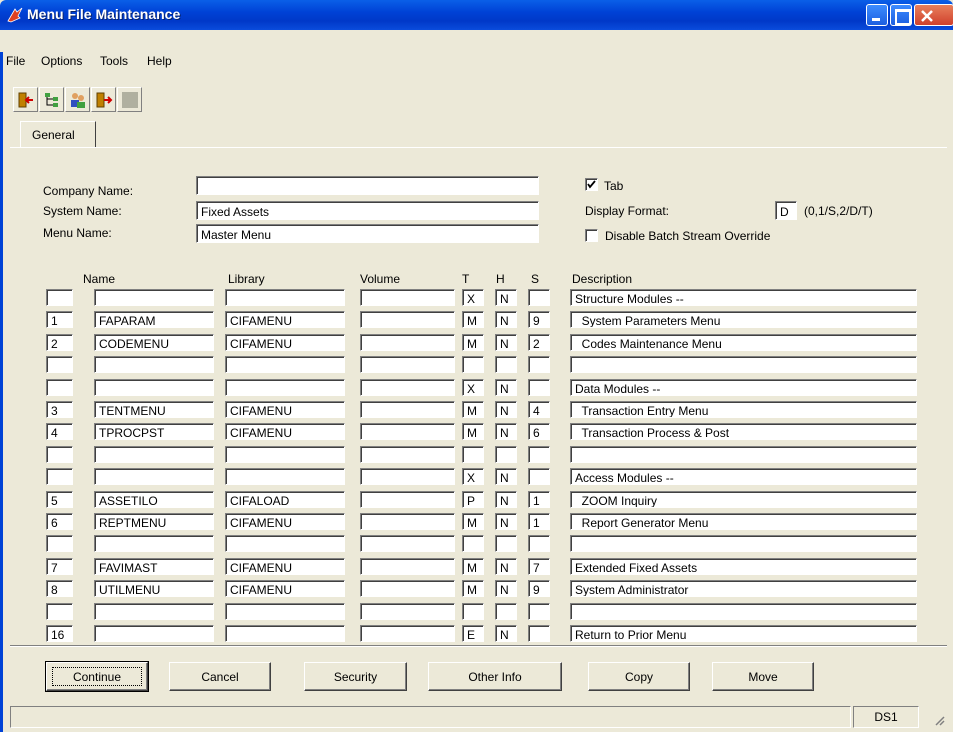  I want to click on move-button: Move, so click(763, 676).